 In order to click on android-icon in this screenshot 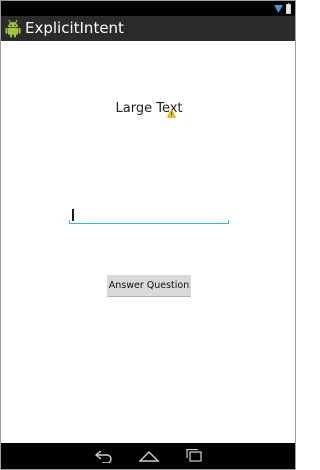, I will do `click(13, 28)`.